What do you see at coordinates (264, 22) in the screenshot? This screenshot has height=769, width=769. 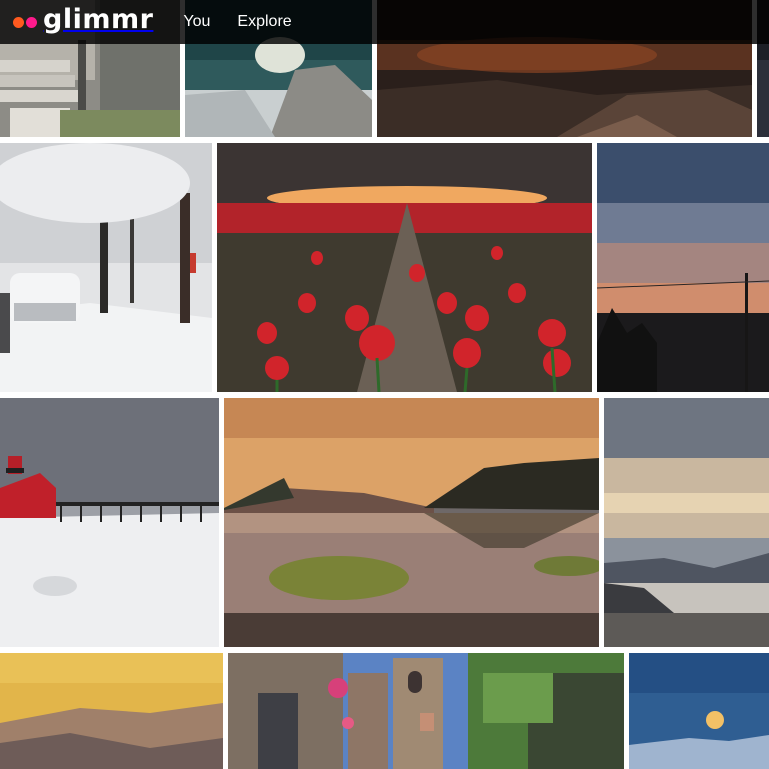 I see `nav-link-explore: Explore` at bounding box center [264, 22].